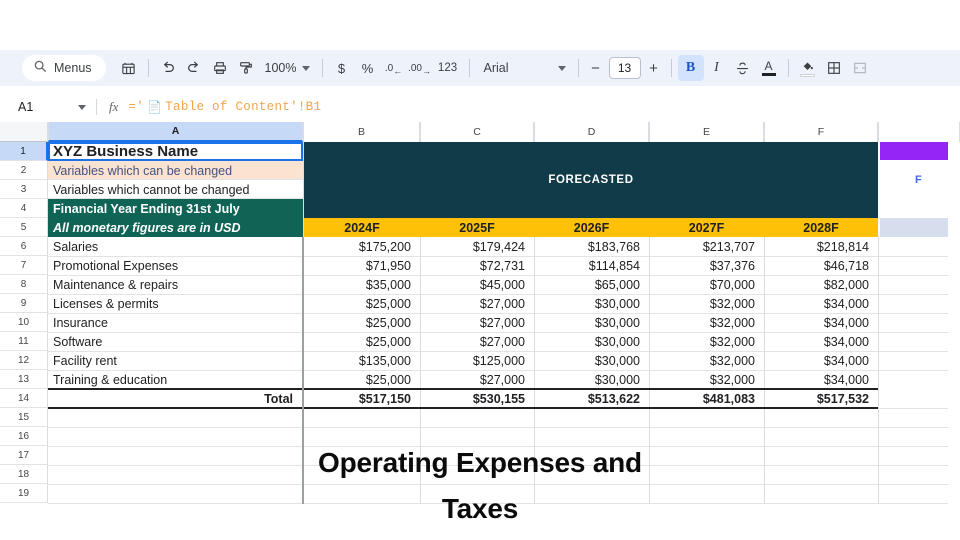 Image resolution: width=960 pixels, height=540 pixels. What do you see at coordinates (819, 303) in the screenshot?
I see `cell-f9: $34,000` at bounding box center [819, 303].